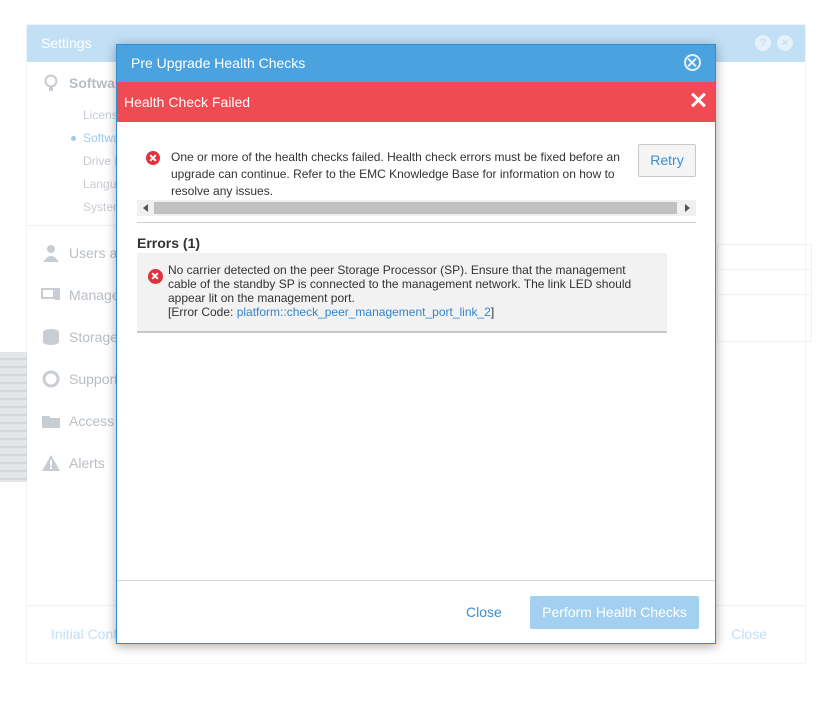 The height and width of the screenshot is (706, 833). What do you see at coordinates (614, 612) in the screenshot?
I see `perform-health-checks-button: Perform Health Checks` at bounding box center [614, 612].